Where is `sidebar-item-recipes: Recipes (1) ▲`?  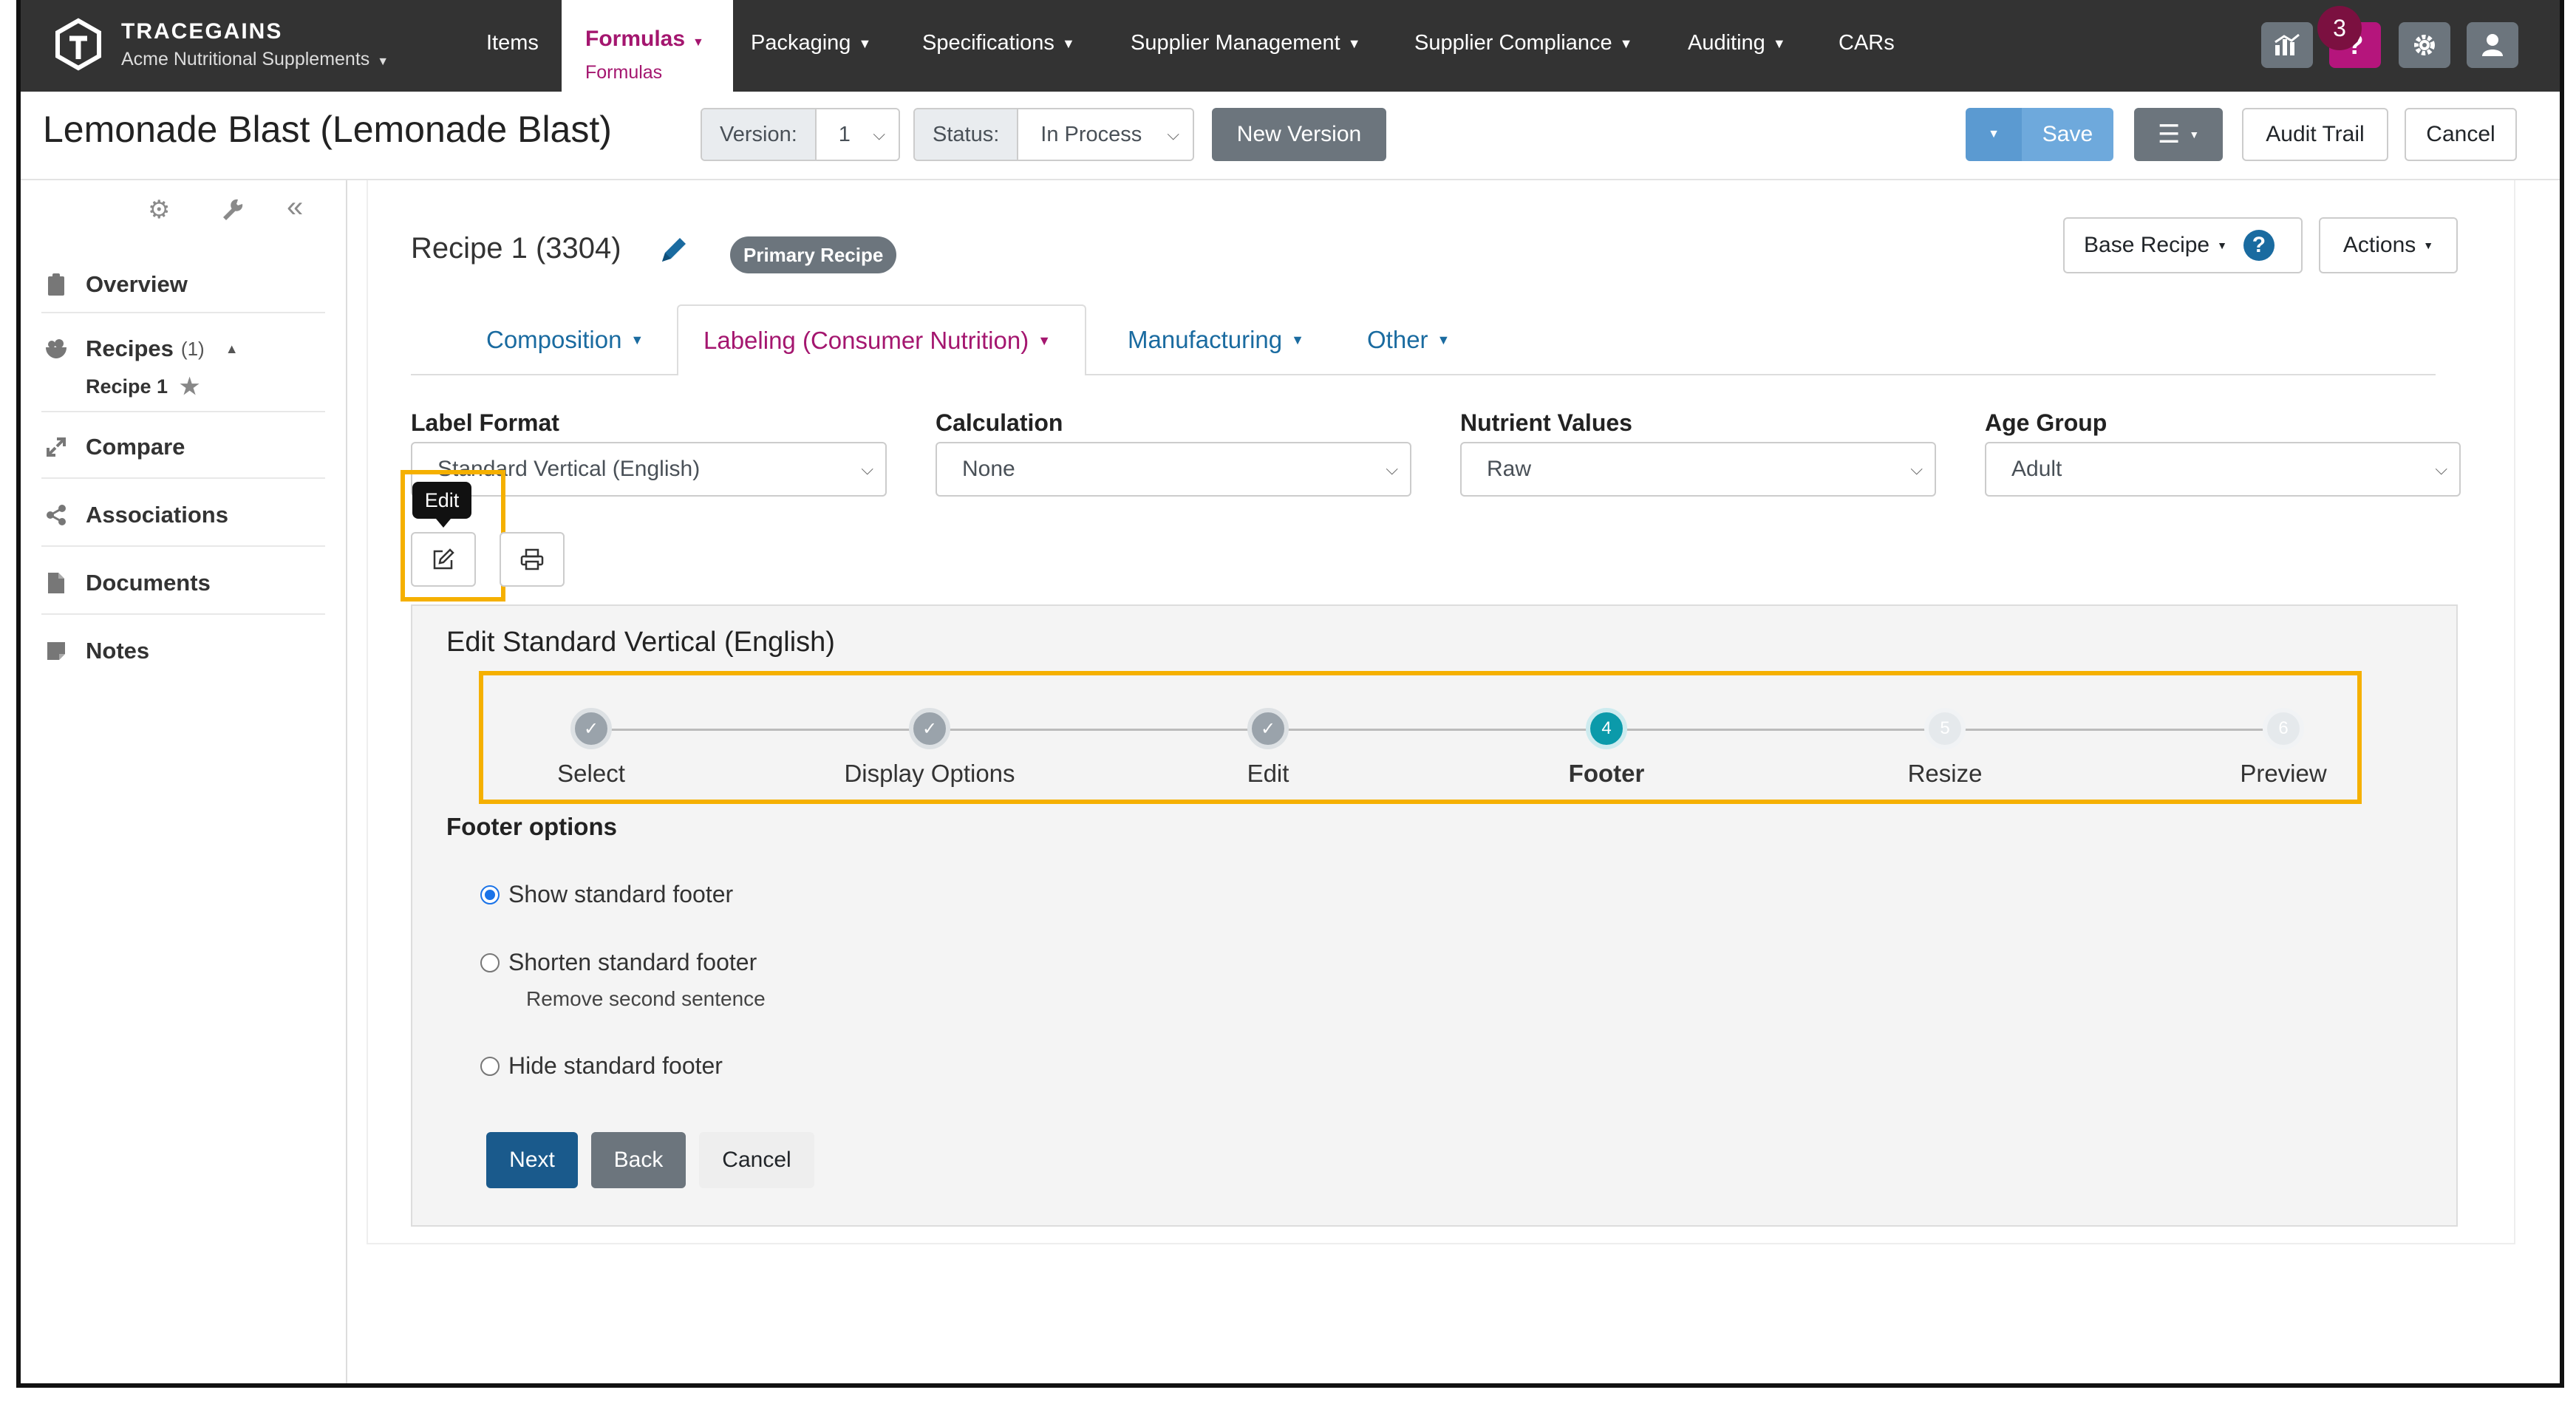 sidebar-item-recipes: Recipes (1) ▲ is located at coordinates (183, 348).